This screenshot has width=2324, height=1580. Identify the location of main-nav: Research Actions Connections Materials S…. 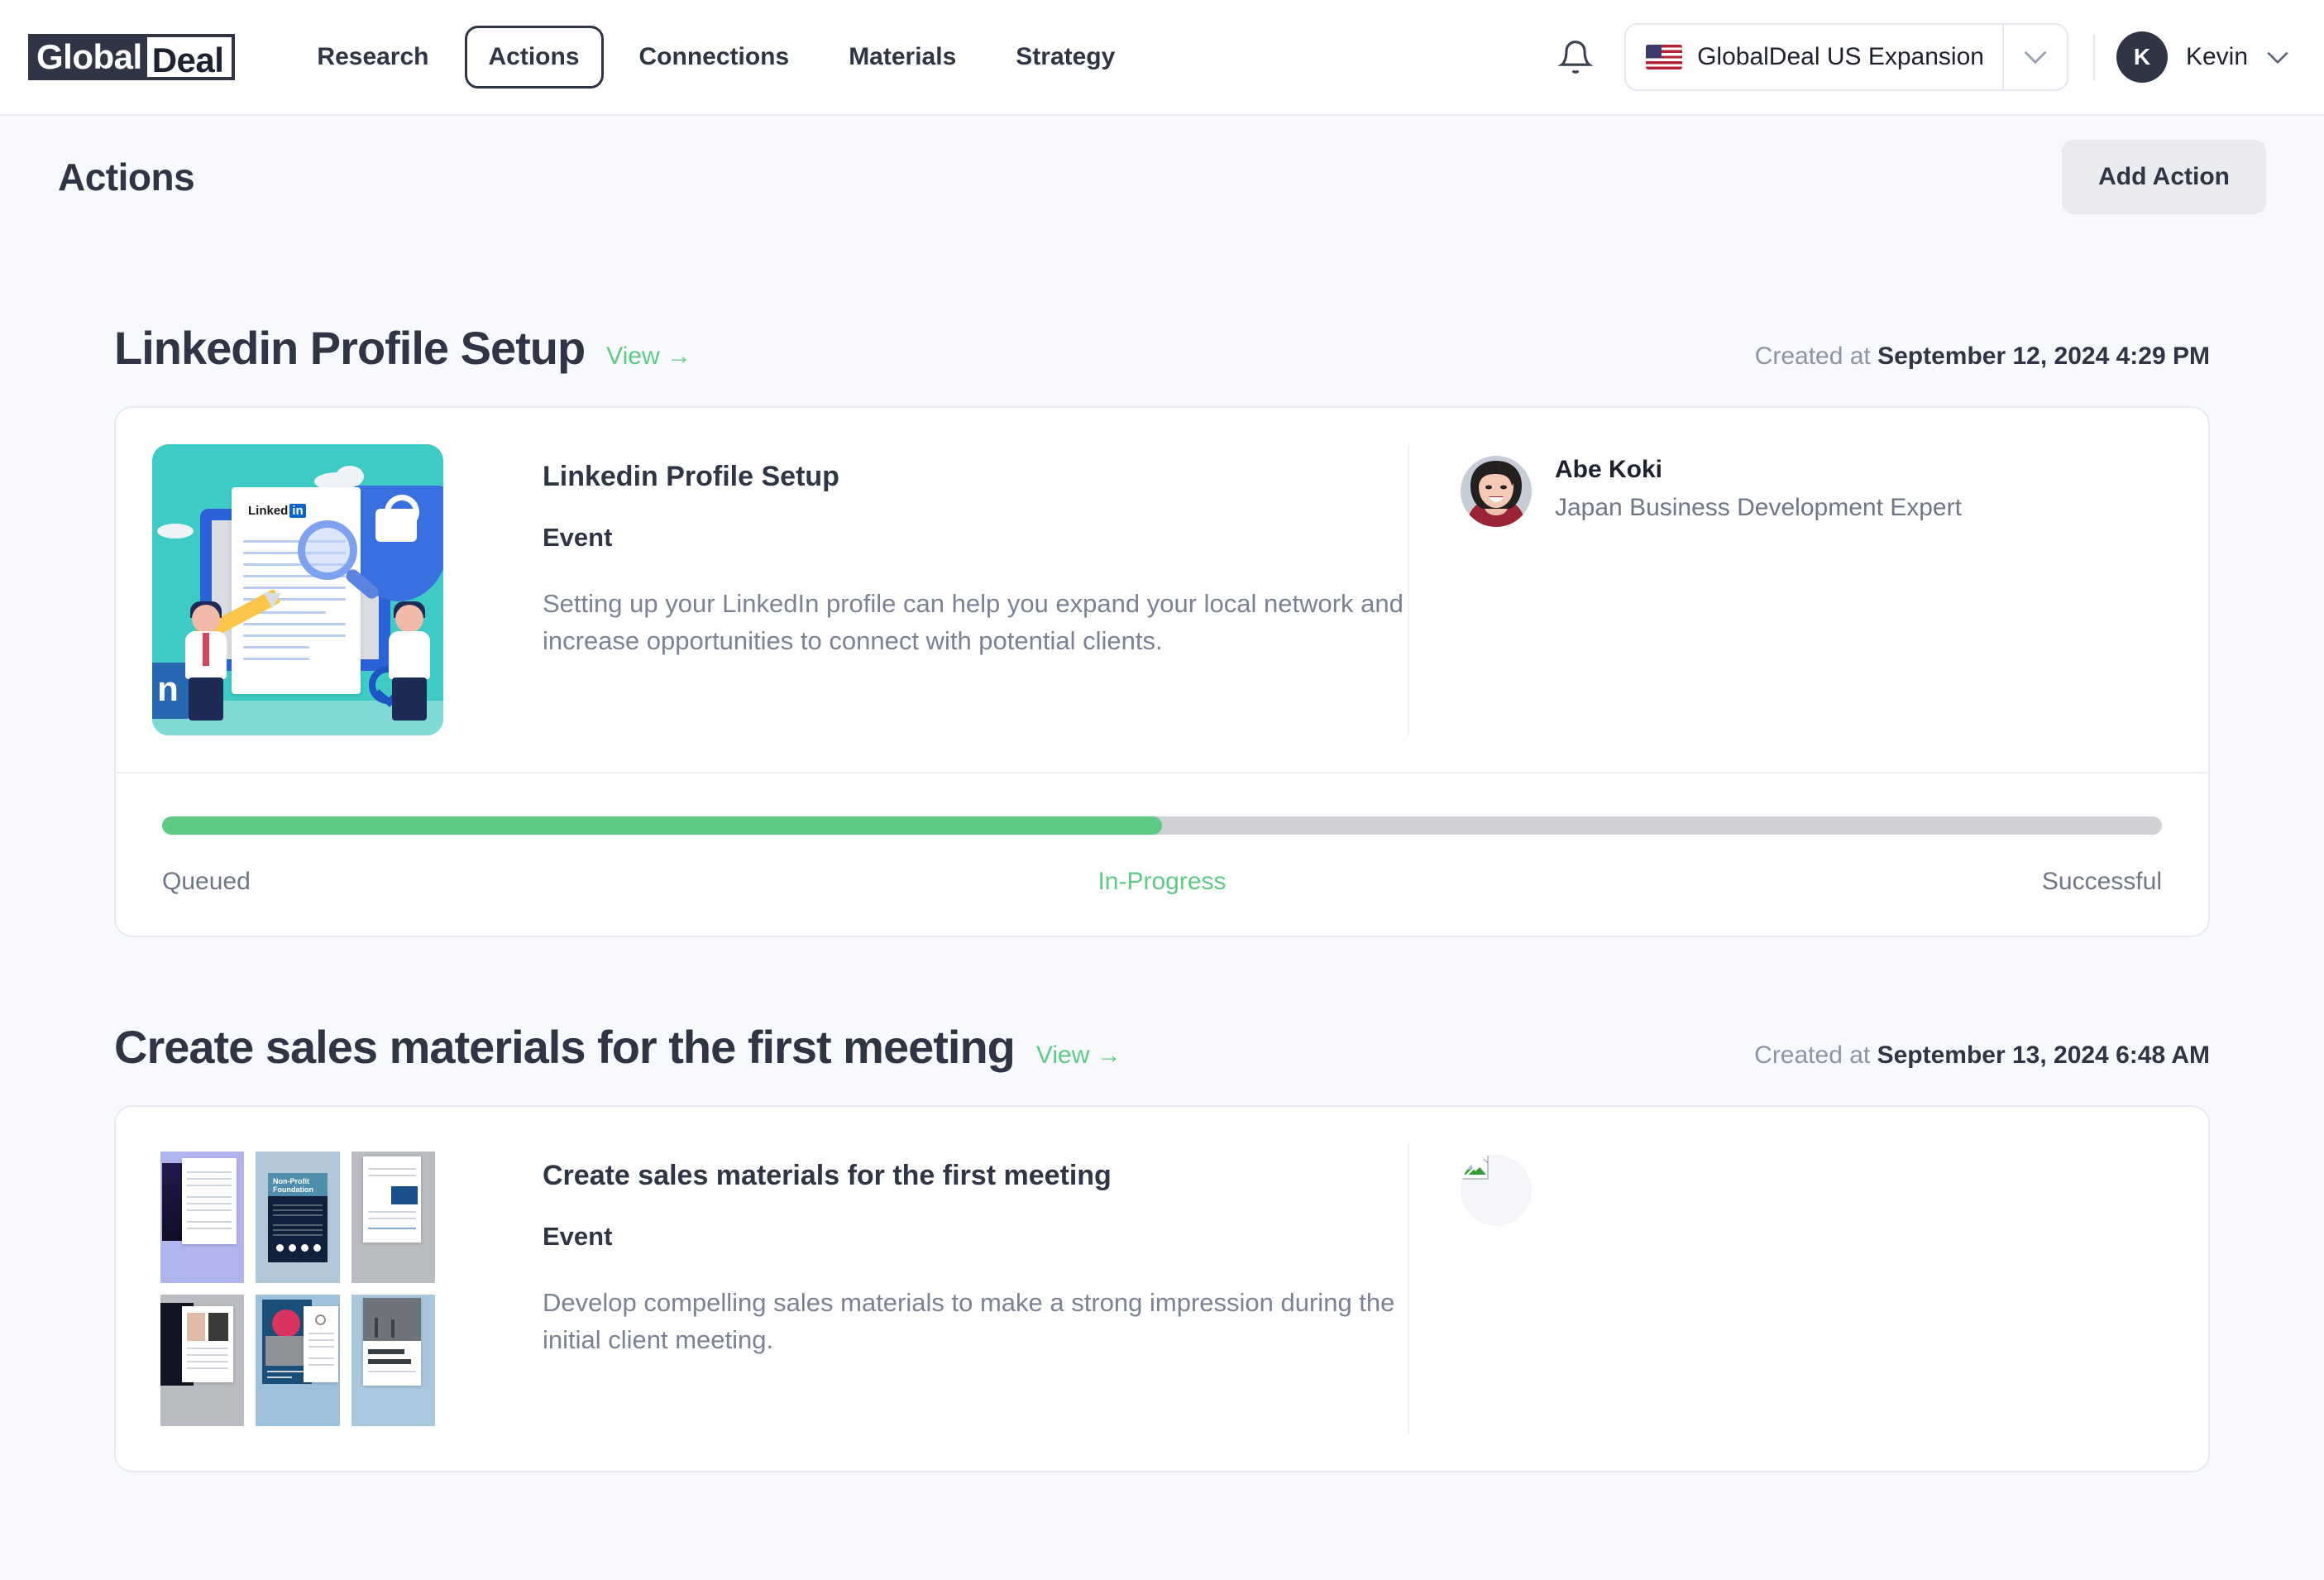
(716, 57).